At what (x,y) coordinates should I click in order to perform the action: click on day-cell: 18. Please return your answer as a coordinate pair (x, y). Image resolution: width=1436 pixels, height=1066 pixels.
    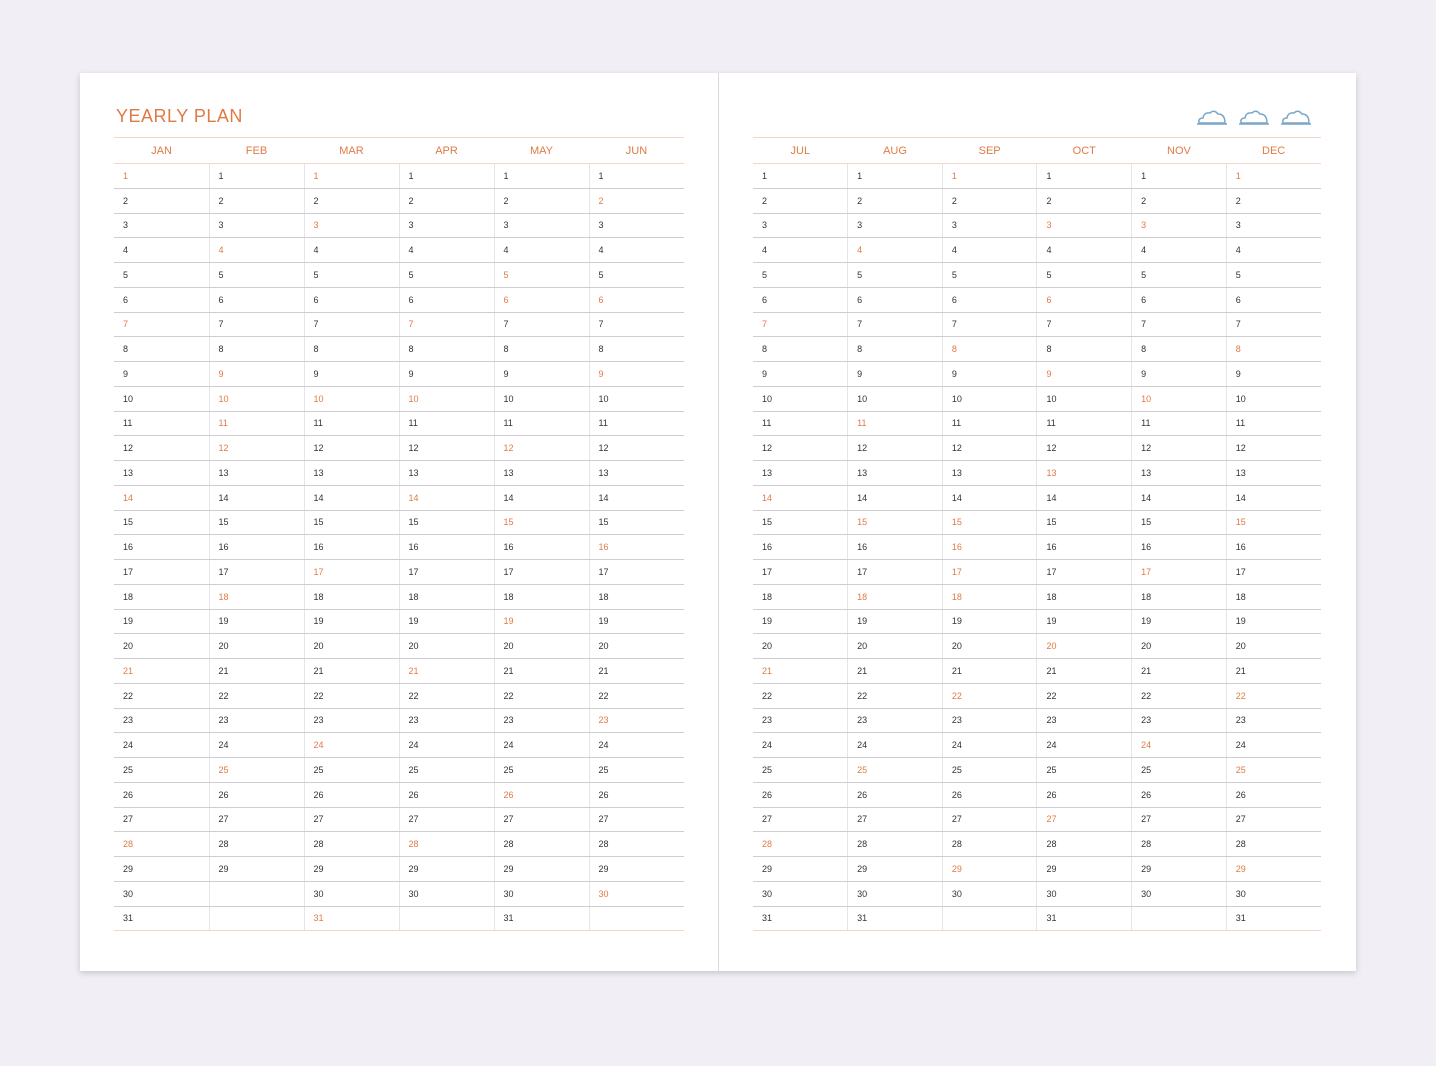
    Looking at the image, I should click on (1179, 597).